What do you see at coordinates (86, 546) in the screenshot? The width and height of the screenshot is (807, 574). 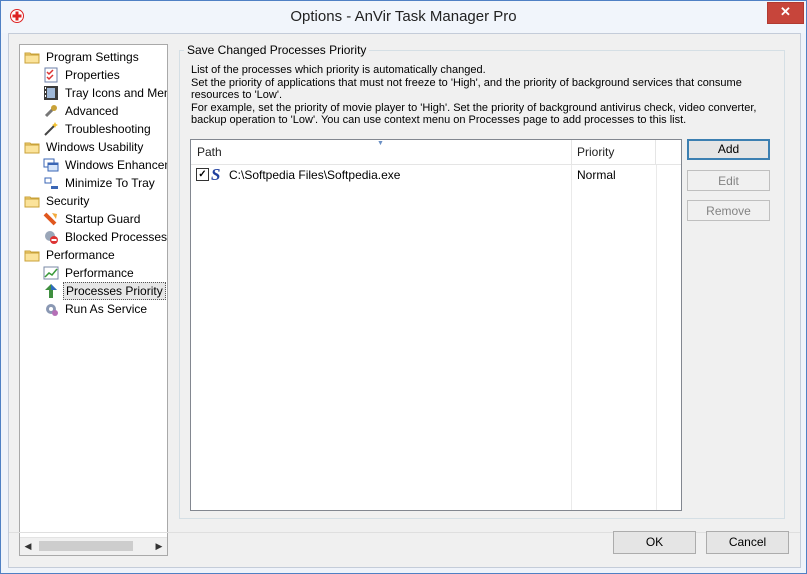 I see `scroll-thumb` at bounding box center [86, 546].